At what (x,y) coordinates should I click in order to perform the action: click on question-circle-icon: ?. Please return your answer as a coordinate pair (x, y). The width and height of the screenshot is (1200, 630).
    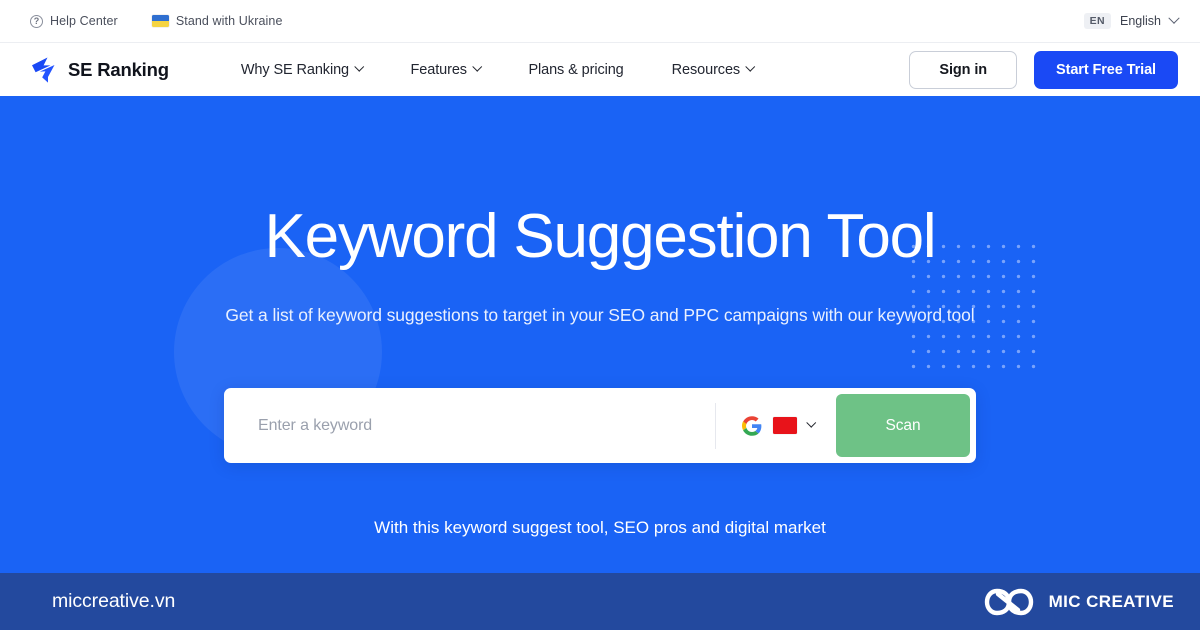
    Looking at the image, I should click on (36, 21).